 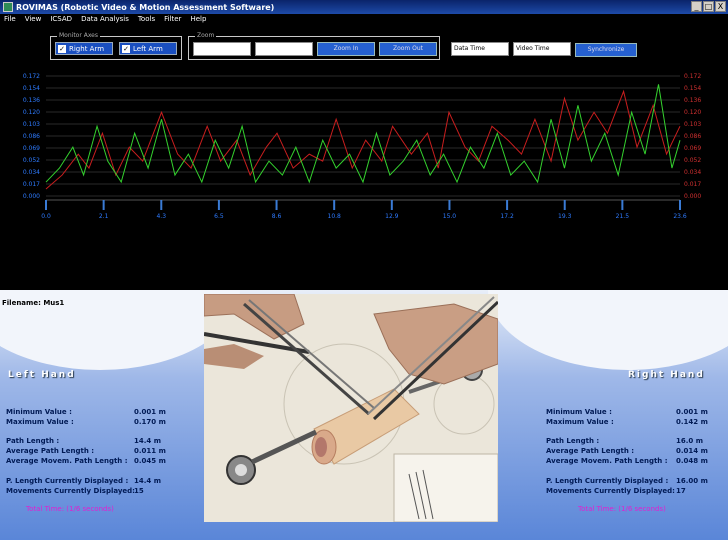 I want to click on y-tick-label-right: 0.086, so click(x=692, y=136).